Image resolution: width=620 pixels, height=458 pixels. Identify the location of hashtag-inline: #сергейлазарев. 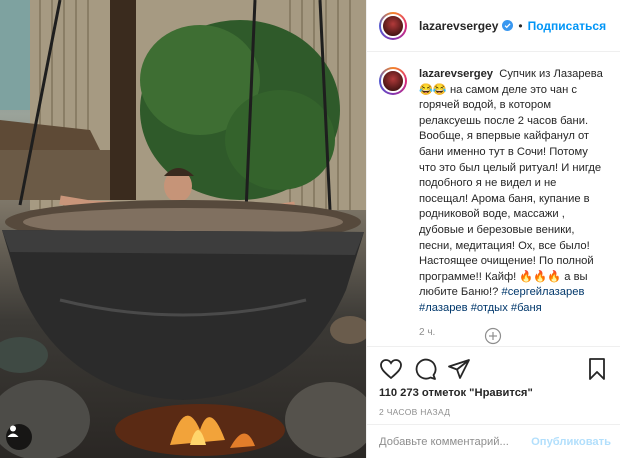
(542, 292).